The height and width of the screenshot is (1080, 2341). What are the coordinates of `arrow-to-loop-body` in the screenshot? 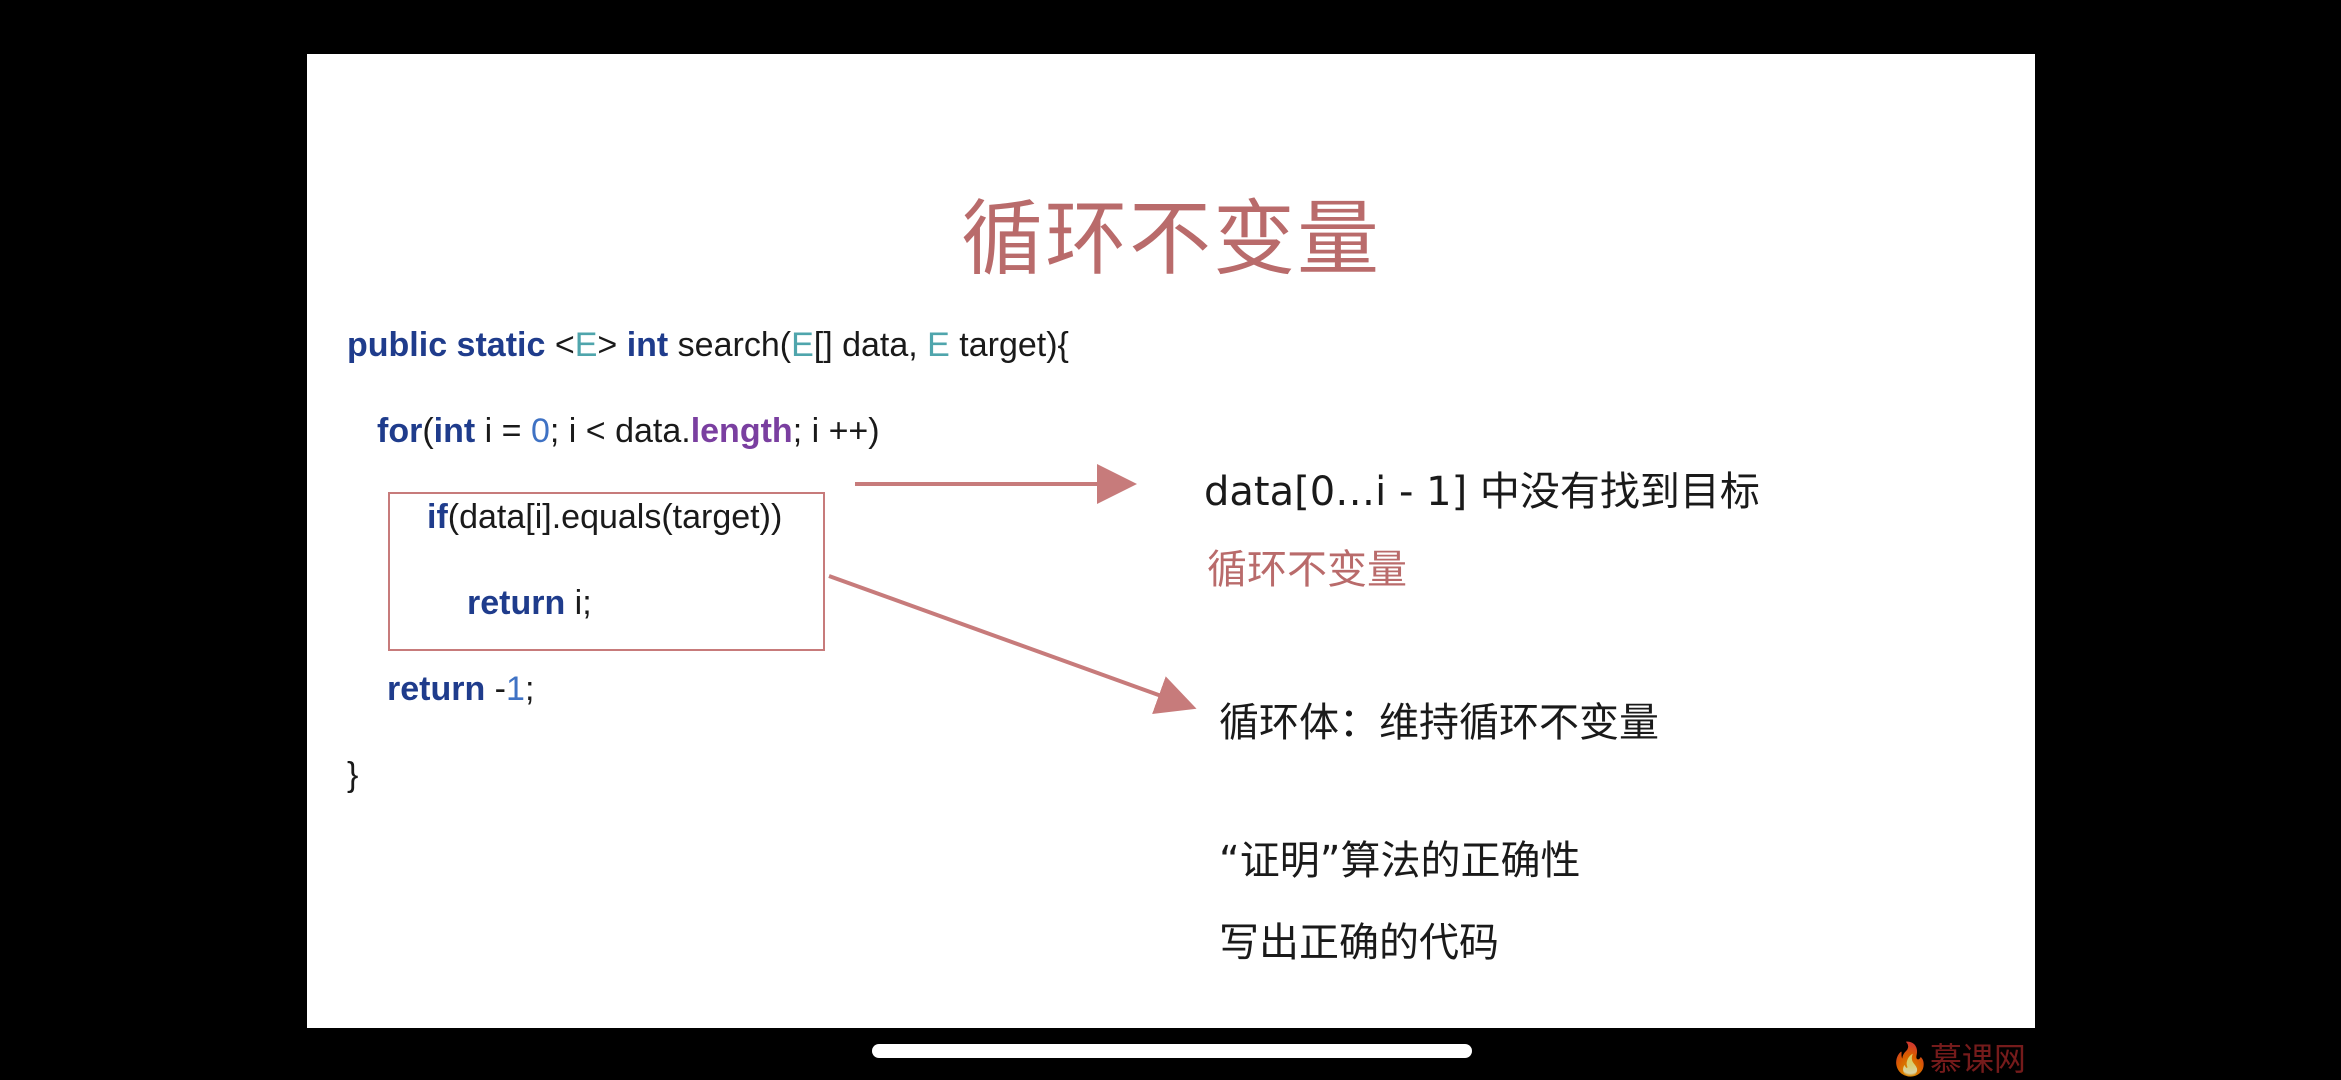 It's located at (1012, 644).